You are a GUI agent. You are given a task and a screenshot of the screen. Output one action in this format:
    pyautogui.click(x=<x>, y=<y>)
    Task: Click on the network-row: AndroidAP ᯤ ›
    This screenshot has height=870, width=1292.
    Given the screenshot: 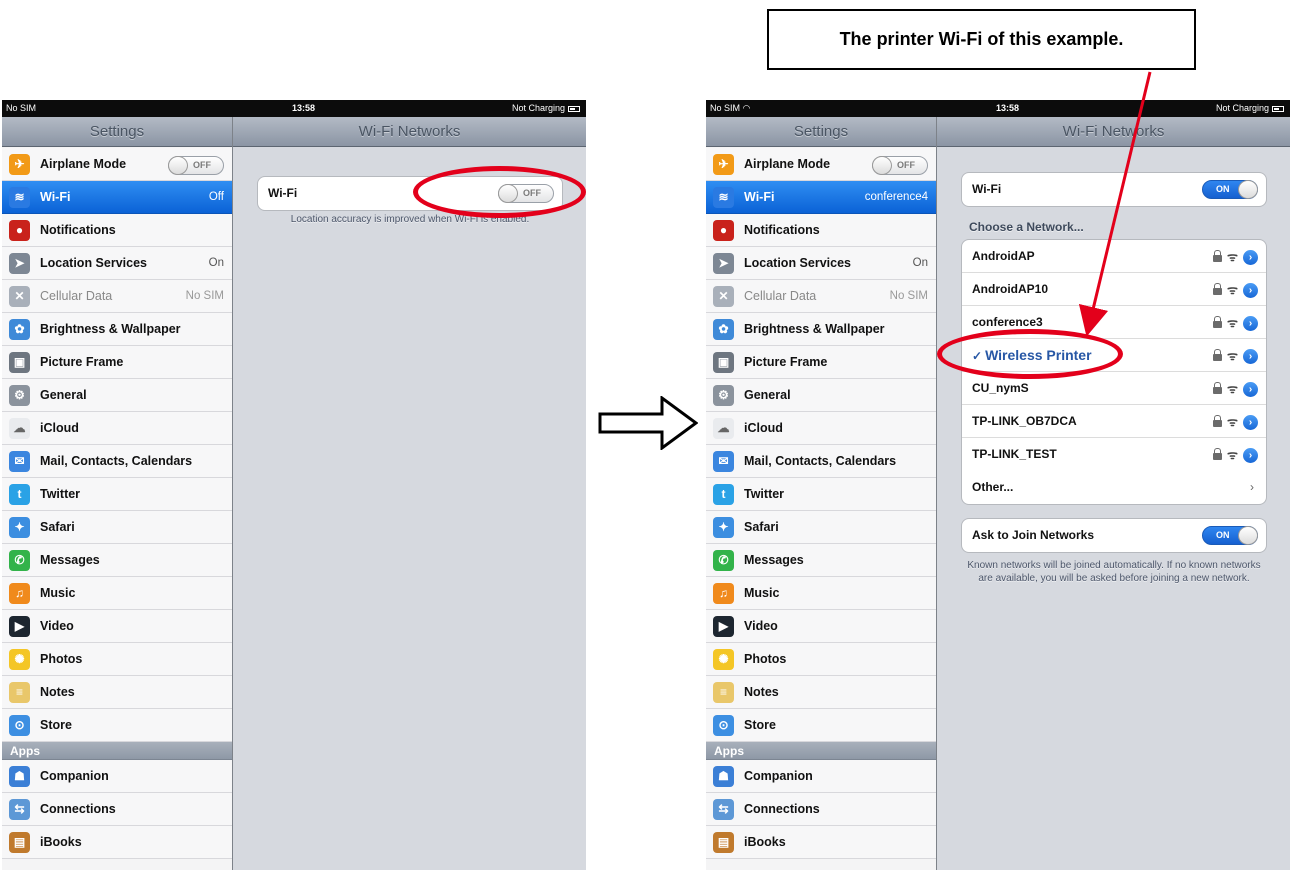 What is the action you would take?
    pyautogui.click(x=1114, y=256)
    